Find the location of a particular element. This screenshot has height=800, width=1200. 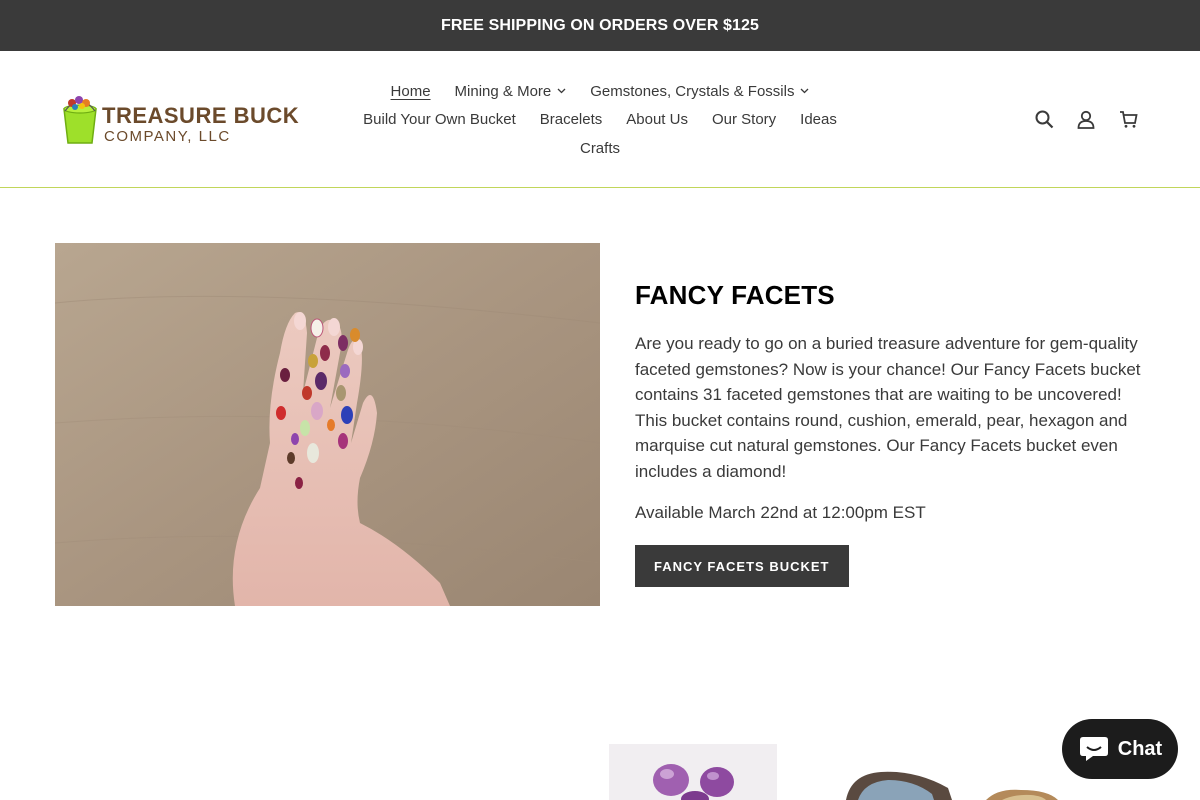

nav-gemstones-crystals-fossils: Gemstones, Crystals & Fossils is located at coordinates (699, 91).